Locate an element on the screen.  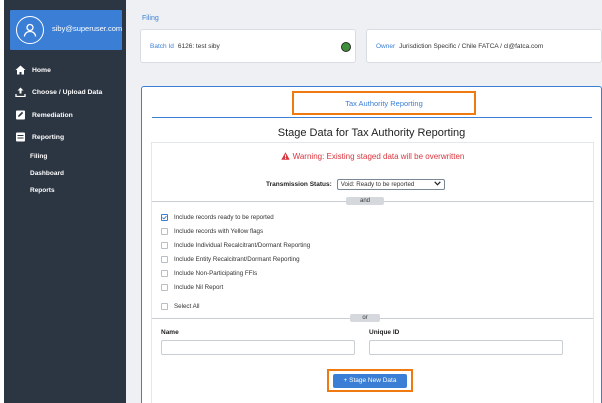
nav-remediation-label: Remediation is located at coordinates (52, 115).